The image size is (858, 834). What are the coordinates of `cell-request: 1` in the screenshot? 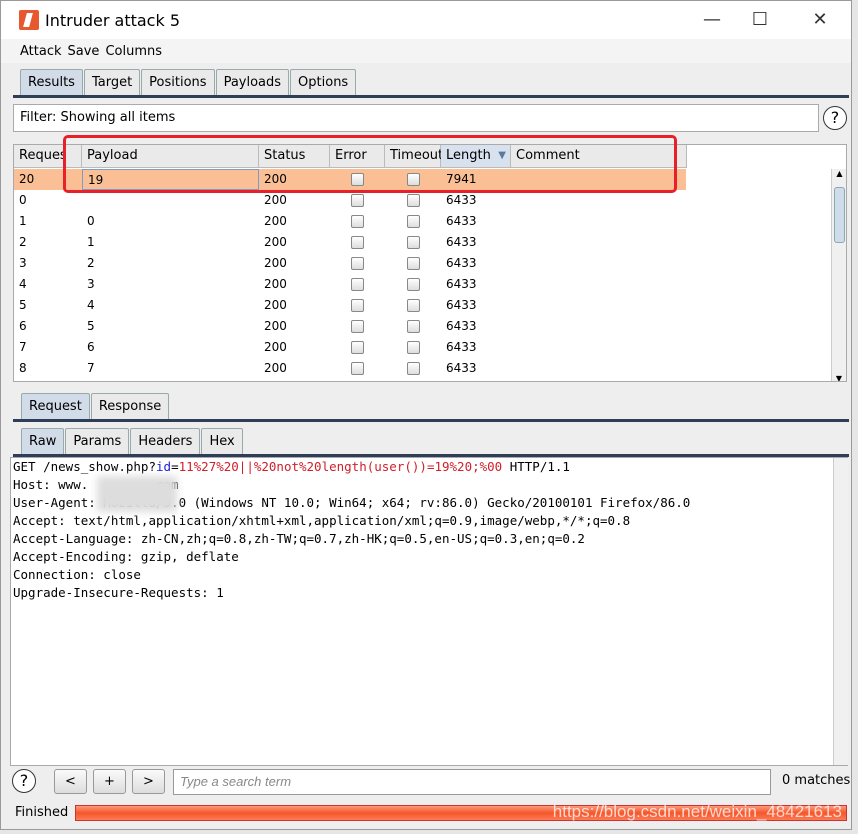 It's located at (23, 221).